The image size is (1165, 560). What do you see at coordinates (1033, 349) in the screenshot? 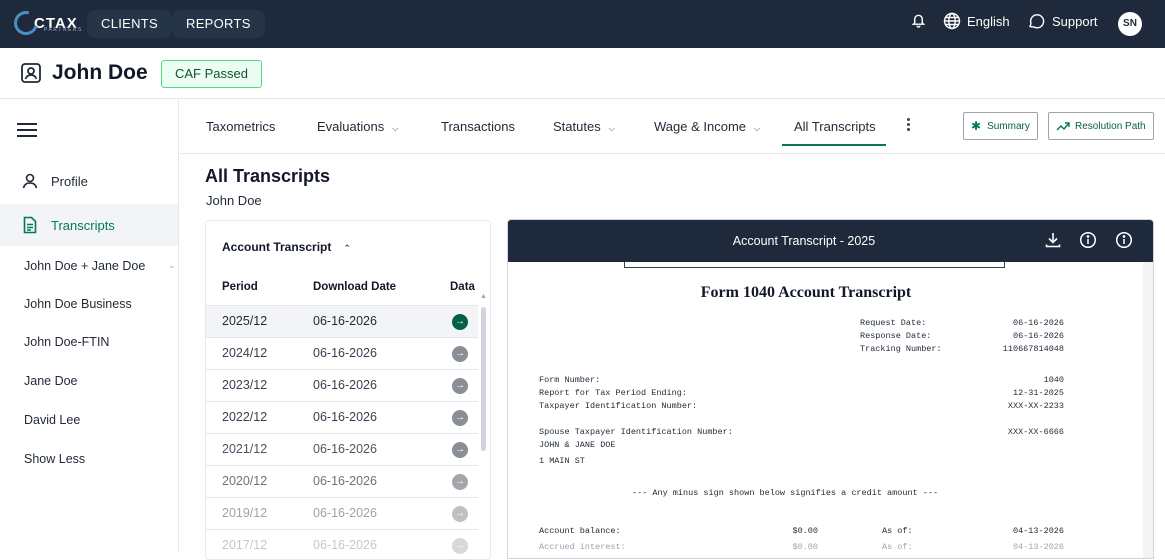
I see `tracking-number-value: 110667814048` at bounding box center [1033, 349].